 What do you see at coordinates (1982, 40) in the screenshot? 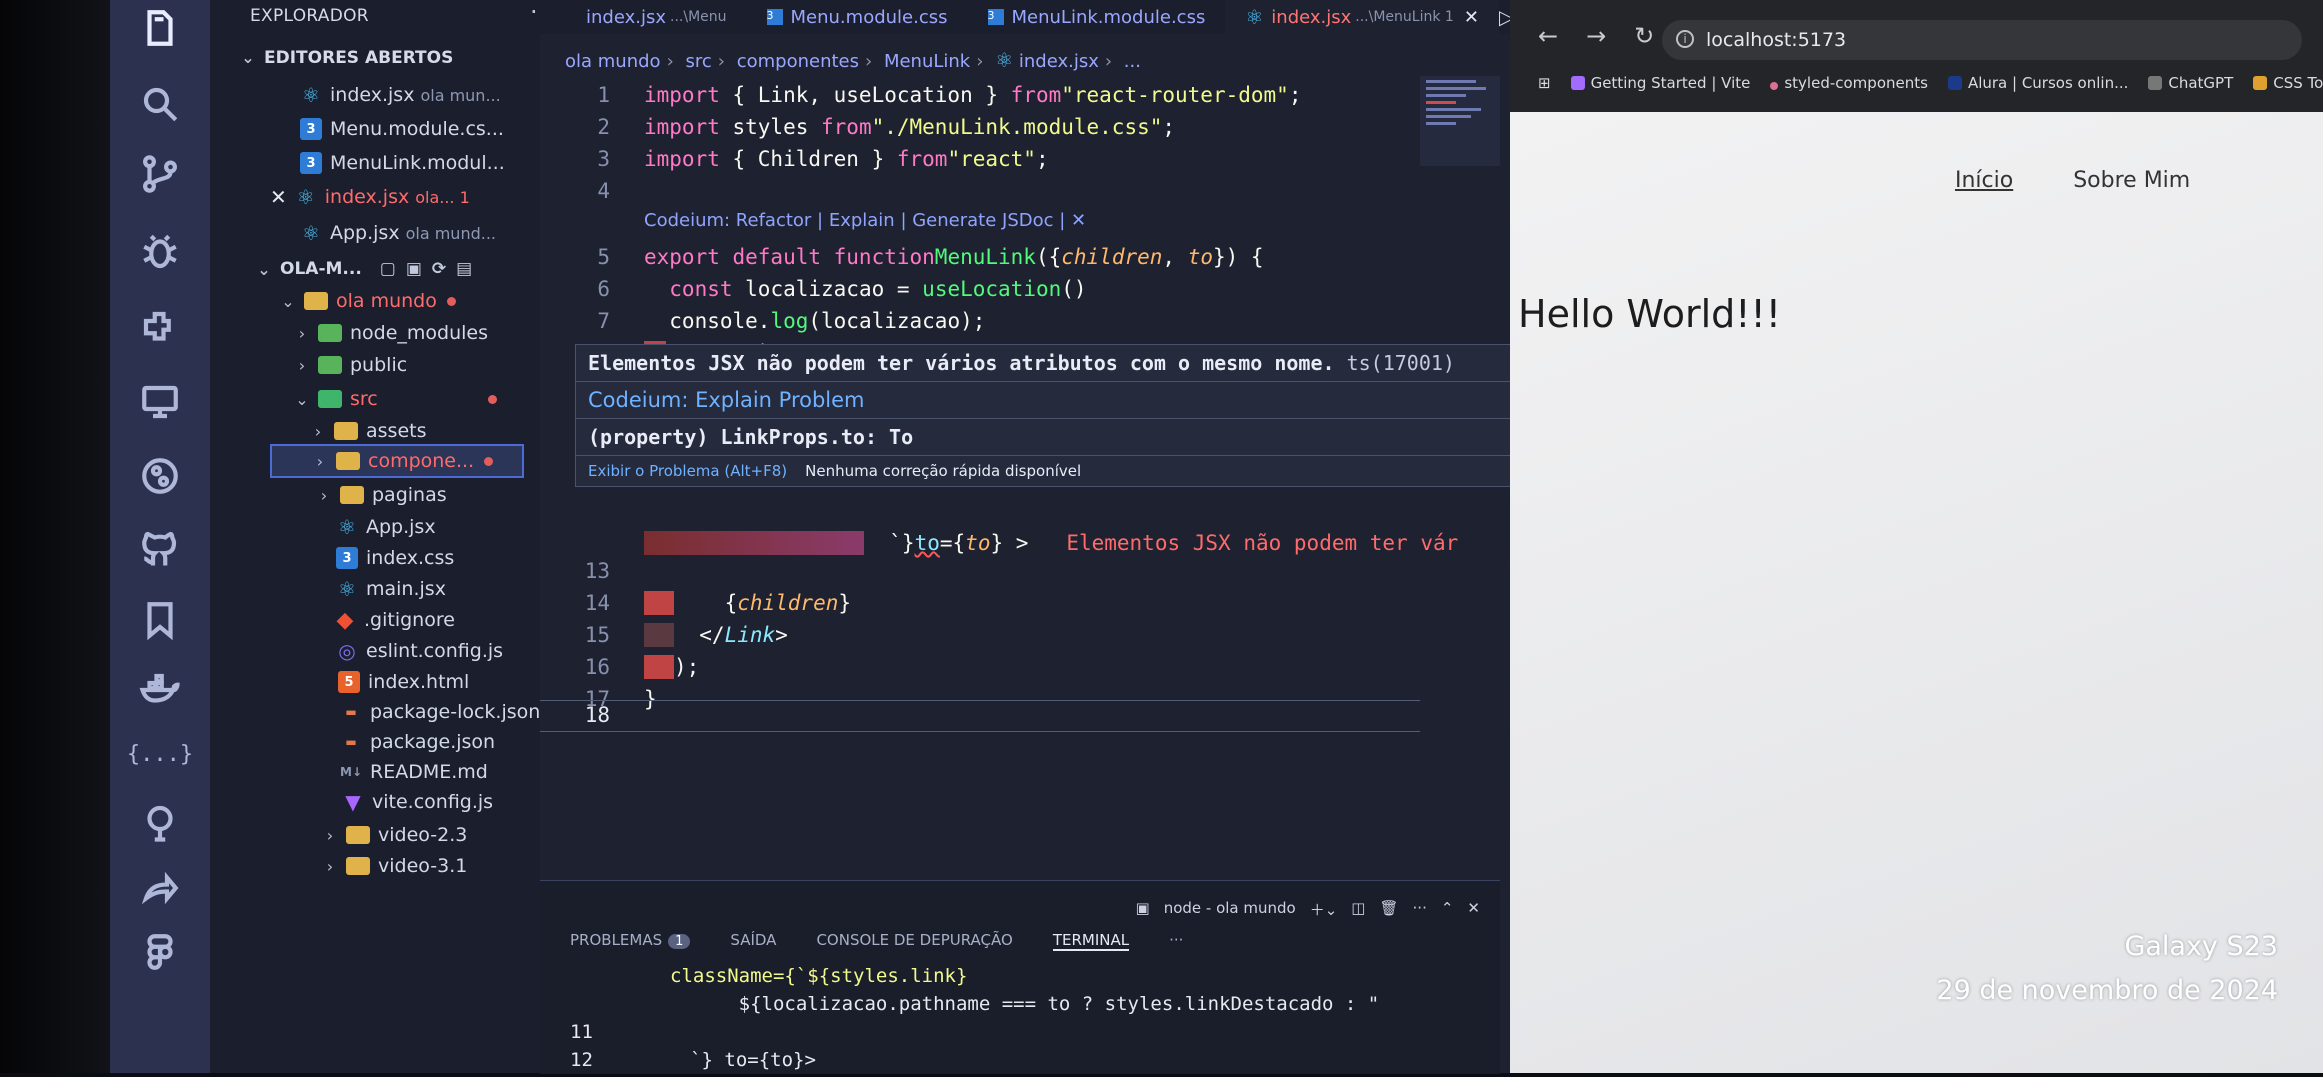
I see `address-bar: i localhost:5173` at bounding box center [1982, 40].